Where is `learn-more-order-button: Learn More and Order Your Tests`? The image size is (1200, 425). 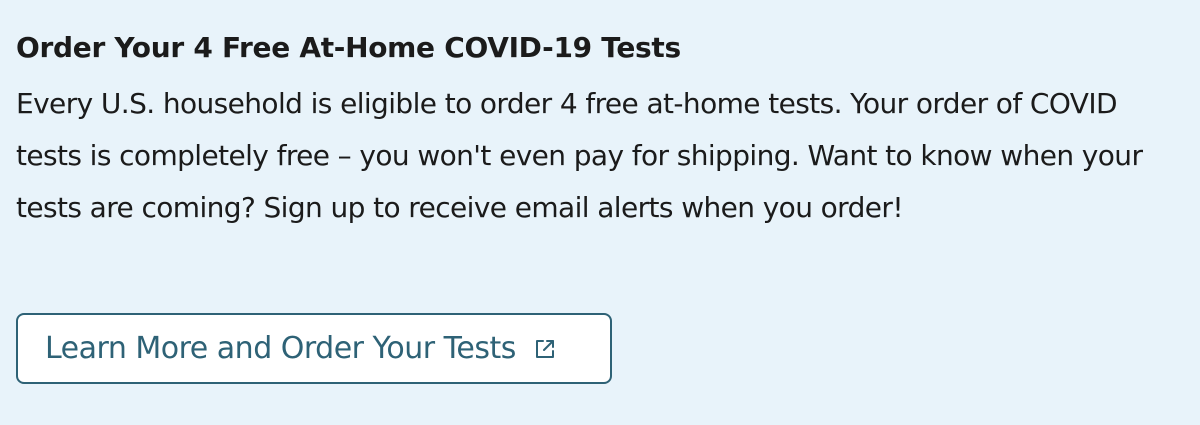
learn-more-order-button: Learn More and Order Your Tests is located at coordinates (314, 348).